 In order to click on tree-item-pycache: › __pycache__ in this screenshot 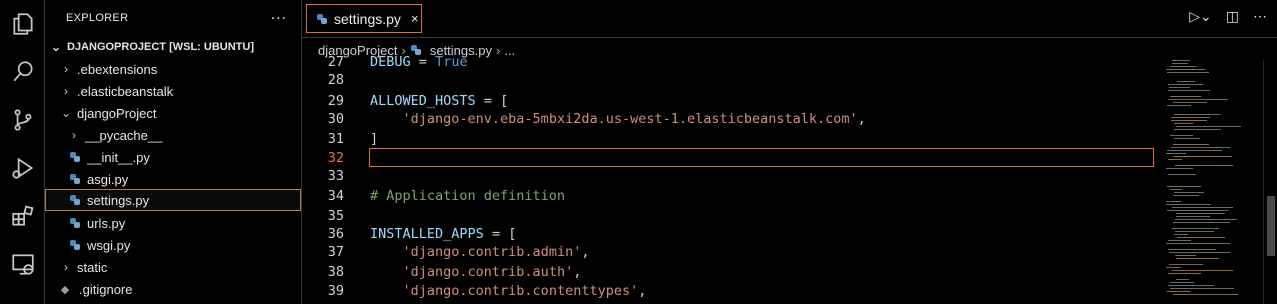, I will do `click(173, 135)`.